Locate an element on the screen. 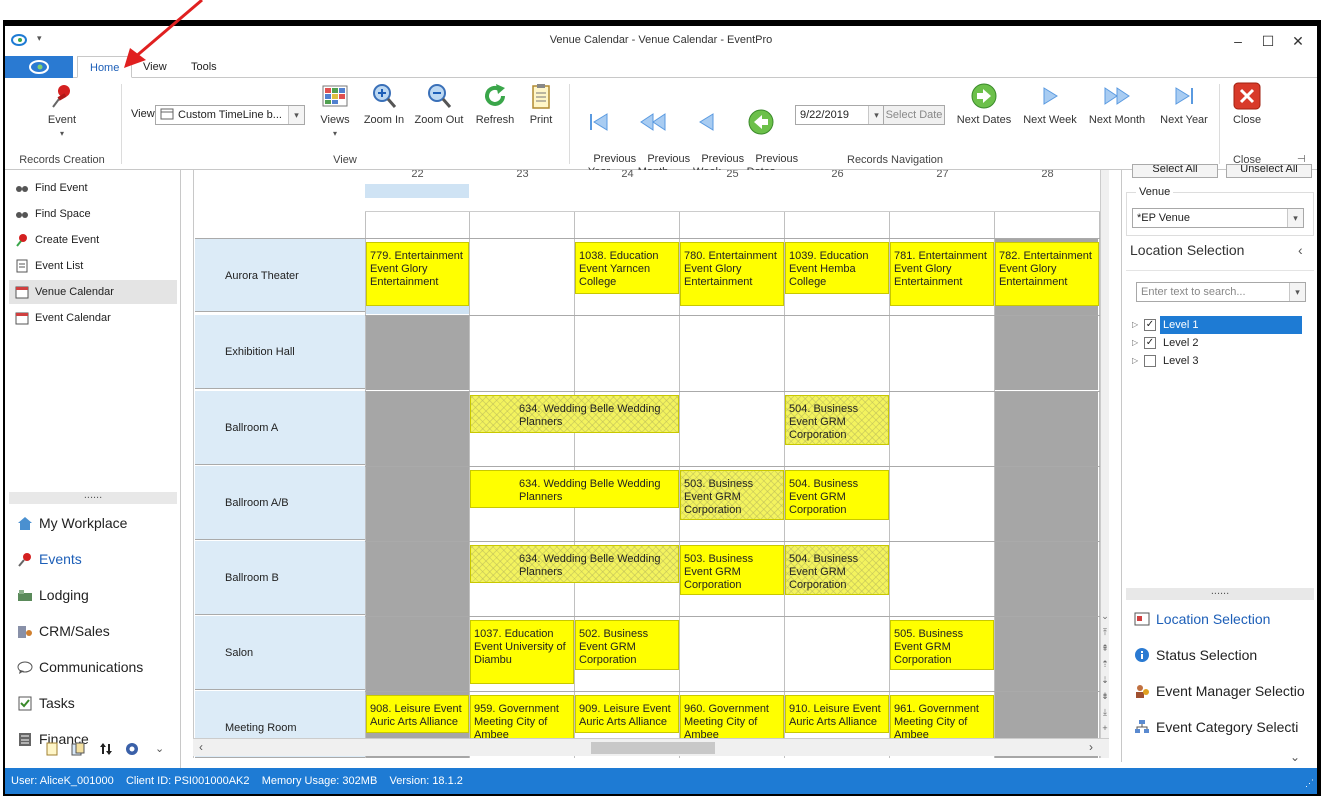 Image resolution: width=1324 pixels, height=798 pixels. level-2-checkbox: ✓ is located at coordinates (1150, 343).